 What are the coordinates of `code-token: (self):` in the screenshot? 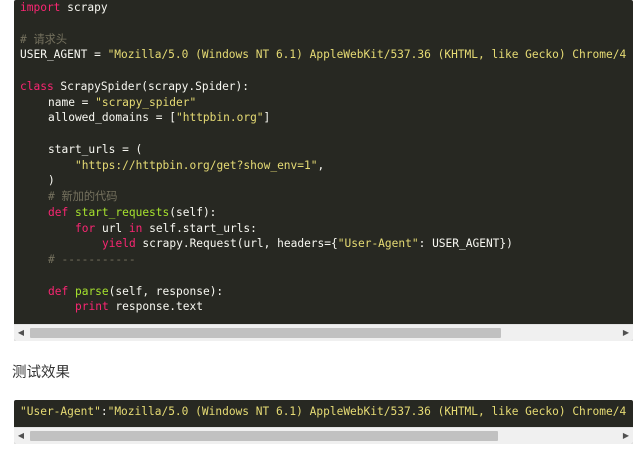 It's located at (193, 212).